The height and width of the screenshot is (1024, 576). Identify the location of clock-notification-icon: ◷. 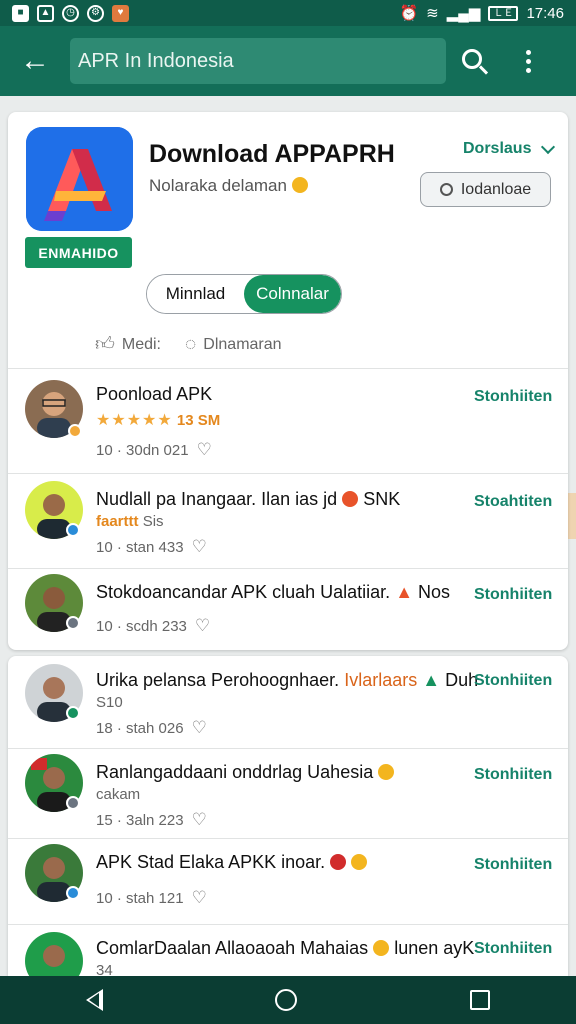
(70, 13).